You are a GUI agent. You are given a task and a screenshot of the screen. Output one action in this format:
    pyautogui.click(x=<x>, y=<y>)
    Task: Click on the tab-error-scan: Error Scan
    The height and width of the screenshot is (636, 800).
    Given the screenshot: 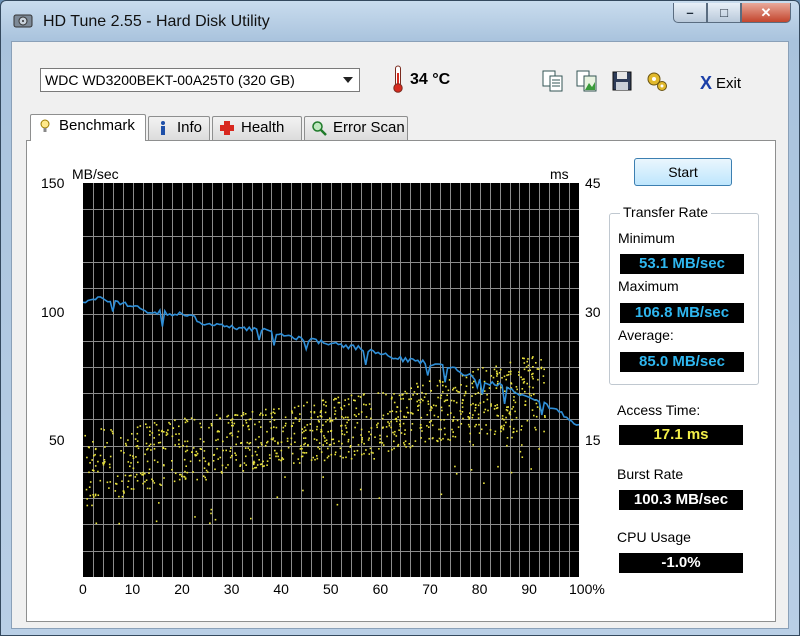 What is the action you would take?
    pyautogui.click(x=356, y=128)
    